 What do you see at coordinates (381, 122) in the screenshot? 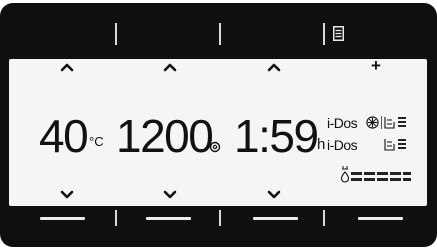
I see `status-divider` at bounding box center [381, 122].